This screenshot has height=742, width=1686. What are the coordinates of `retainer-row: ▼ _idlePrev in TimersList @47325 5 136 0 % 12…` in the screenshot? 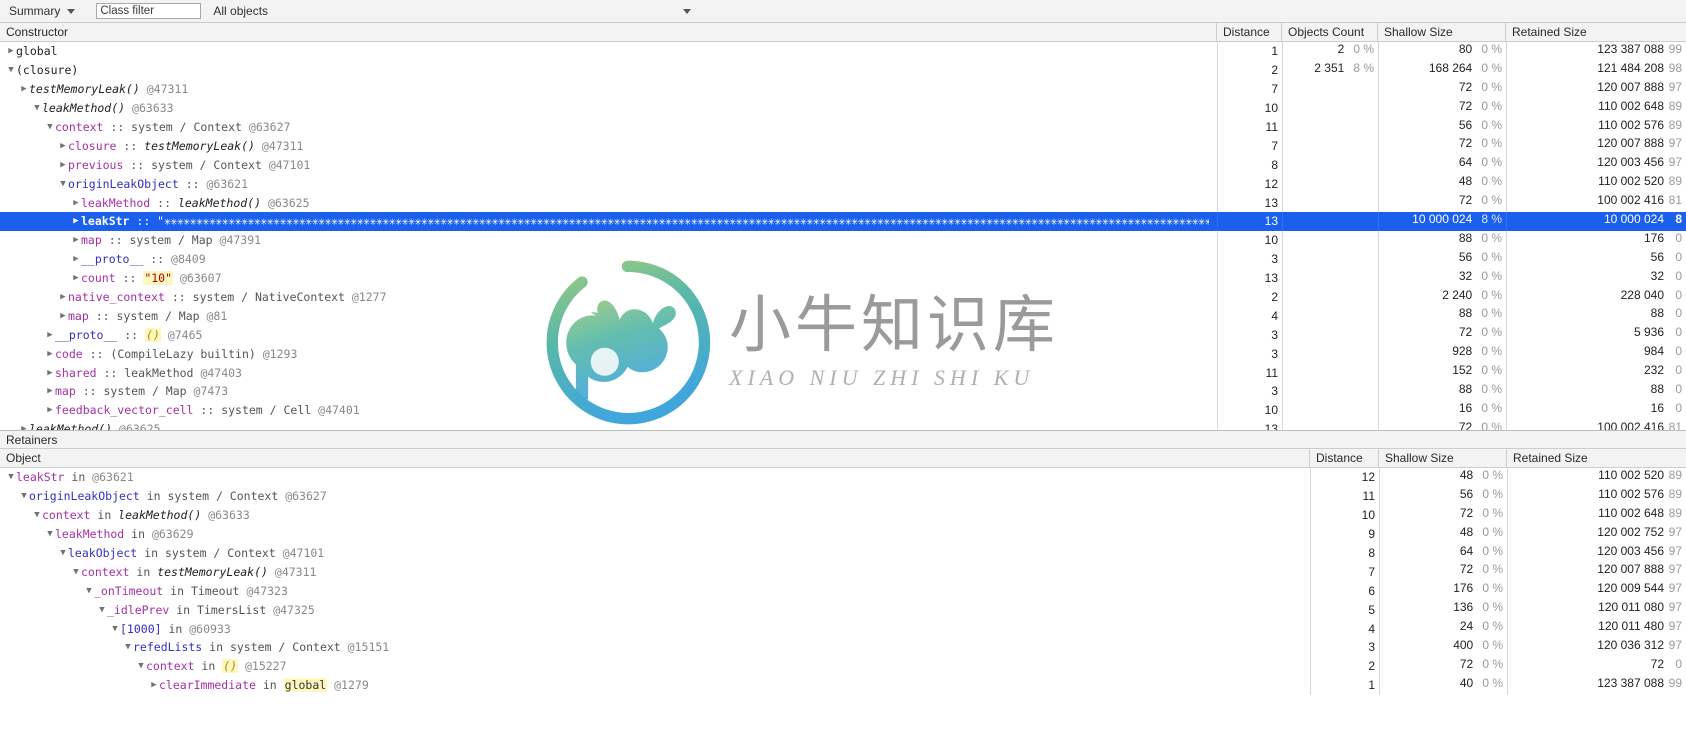 It's located at (843, 610).